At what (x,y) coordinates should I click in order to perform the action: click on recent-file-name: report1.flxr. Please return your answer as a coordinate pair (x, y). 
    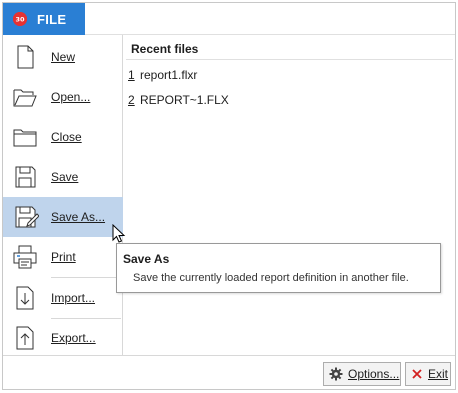
    Looking at the image, I should click on (169, 75).